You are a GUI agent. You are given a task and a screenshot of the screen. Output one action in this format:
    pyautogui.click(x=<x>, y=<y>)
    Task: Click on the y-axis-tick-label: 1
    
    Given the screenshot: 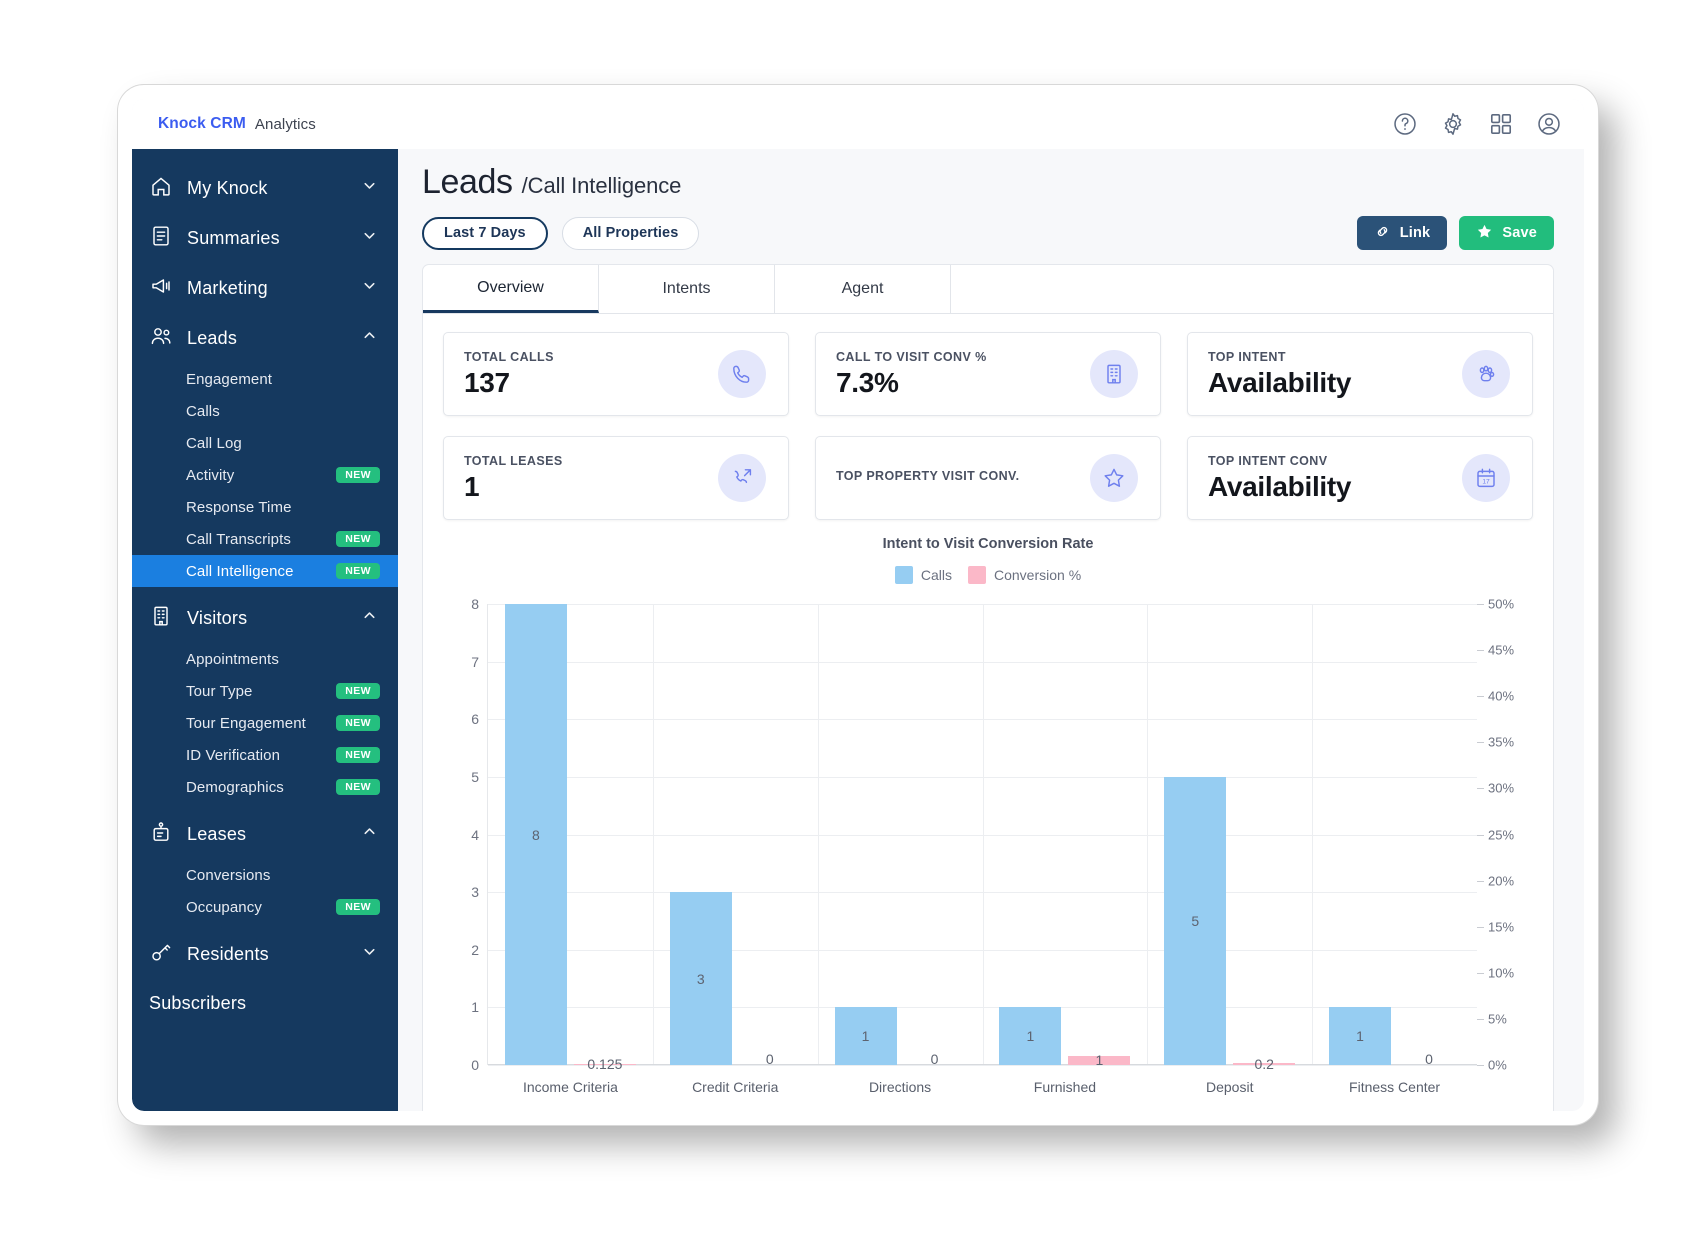 What is the action you would take?
    pyautogui.click(x=475, y=1007)
    